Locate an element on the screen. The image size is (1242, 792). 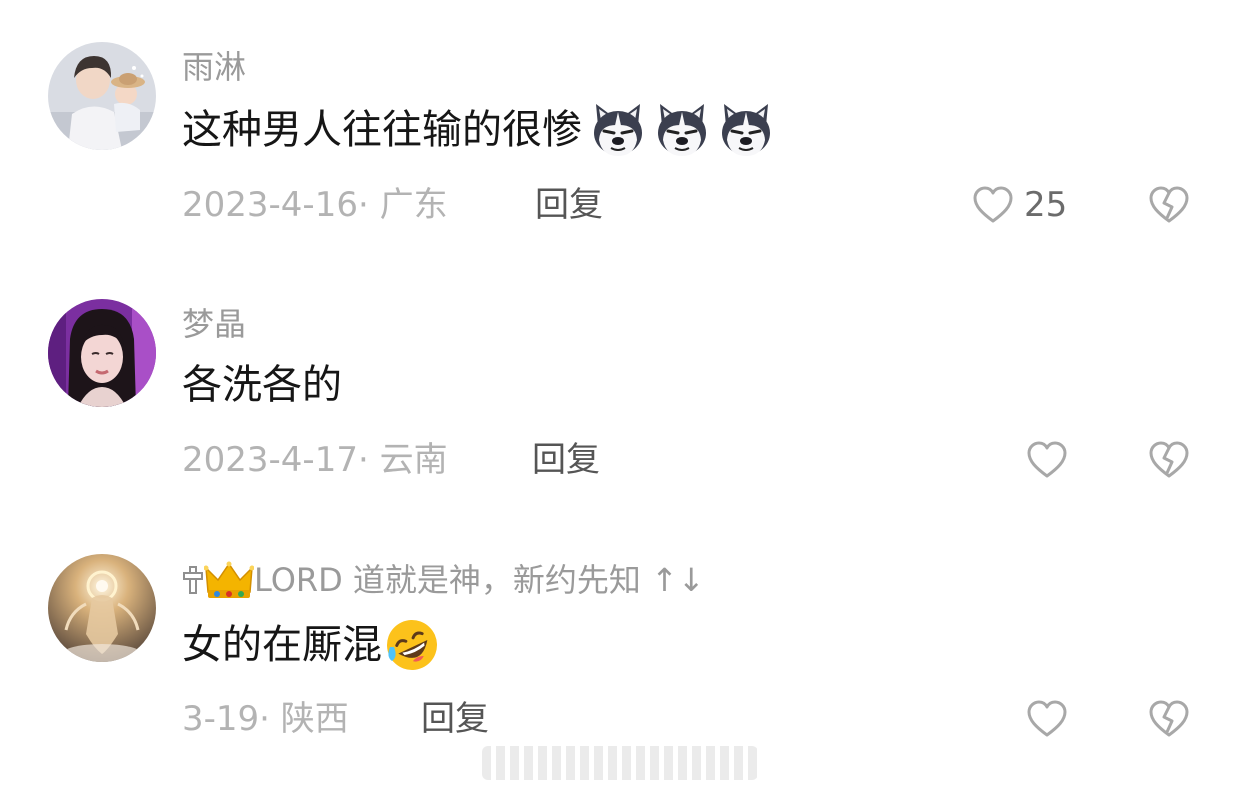
like-count: 25 is located at coordinates (1046, 205).